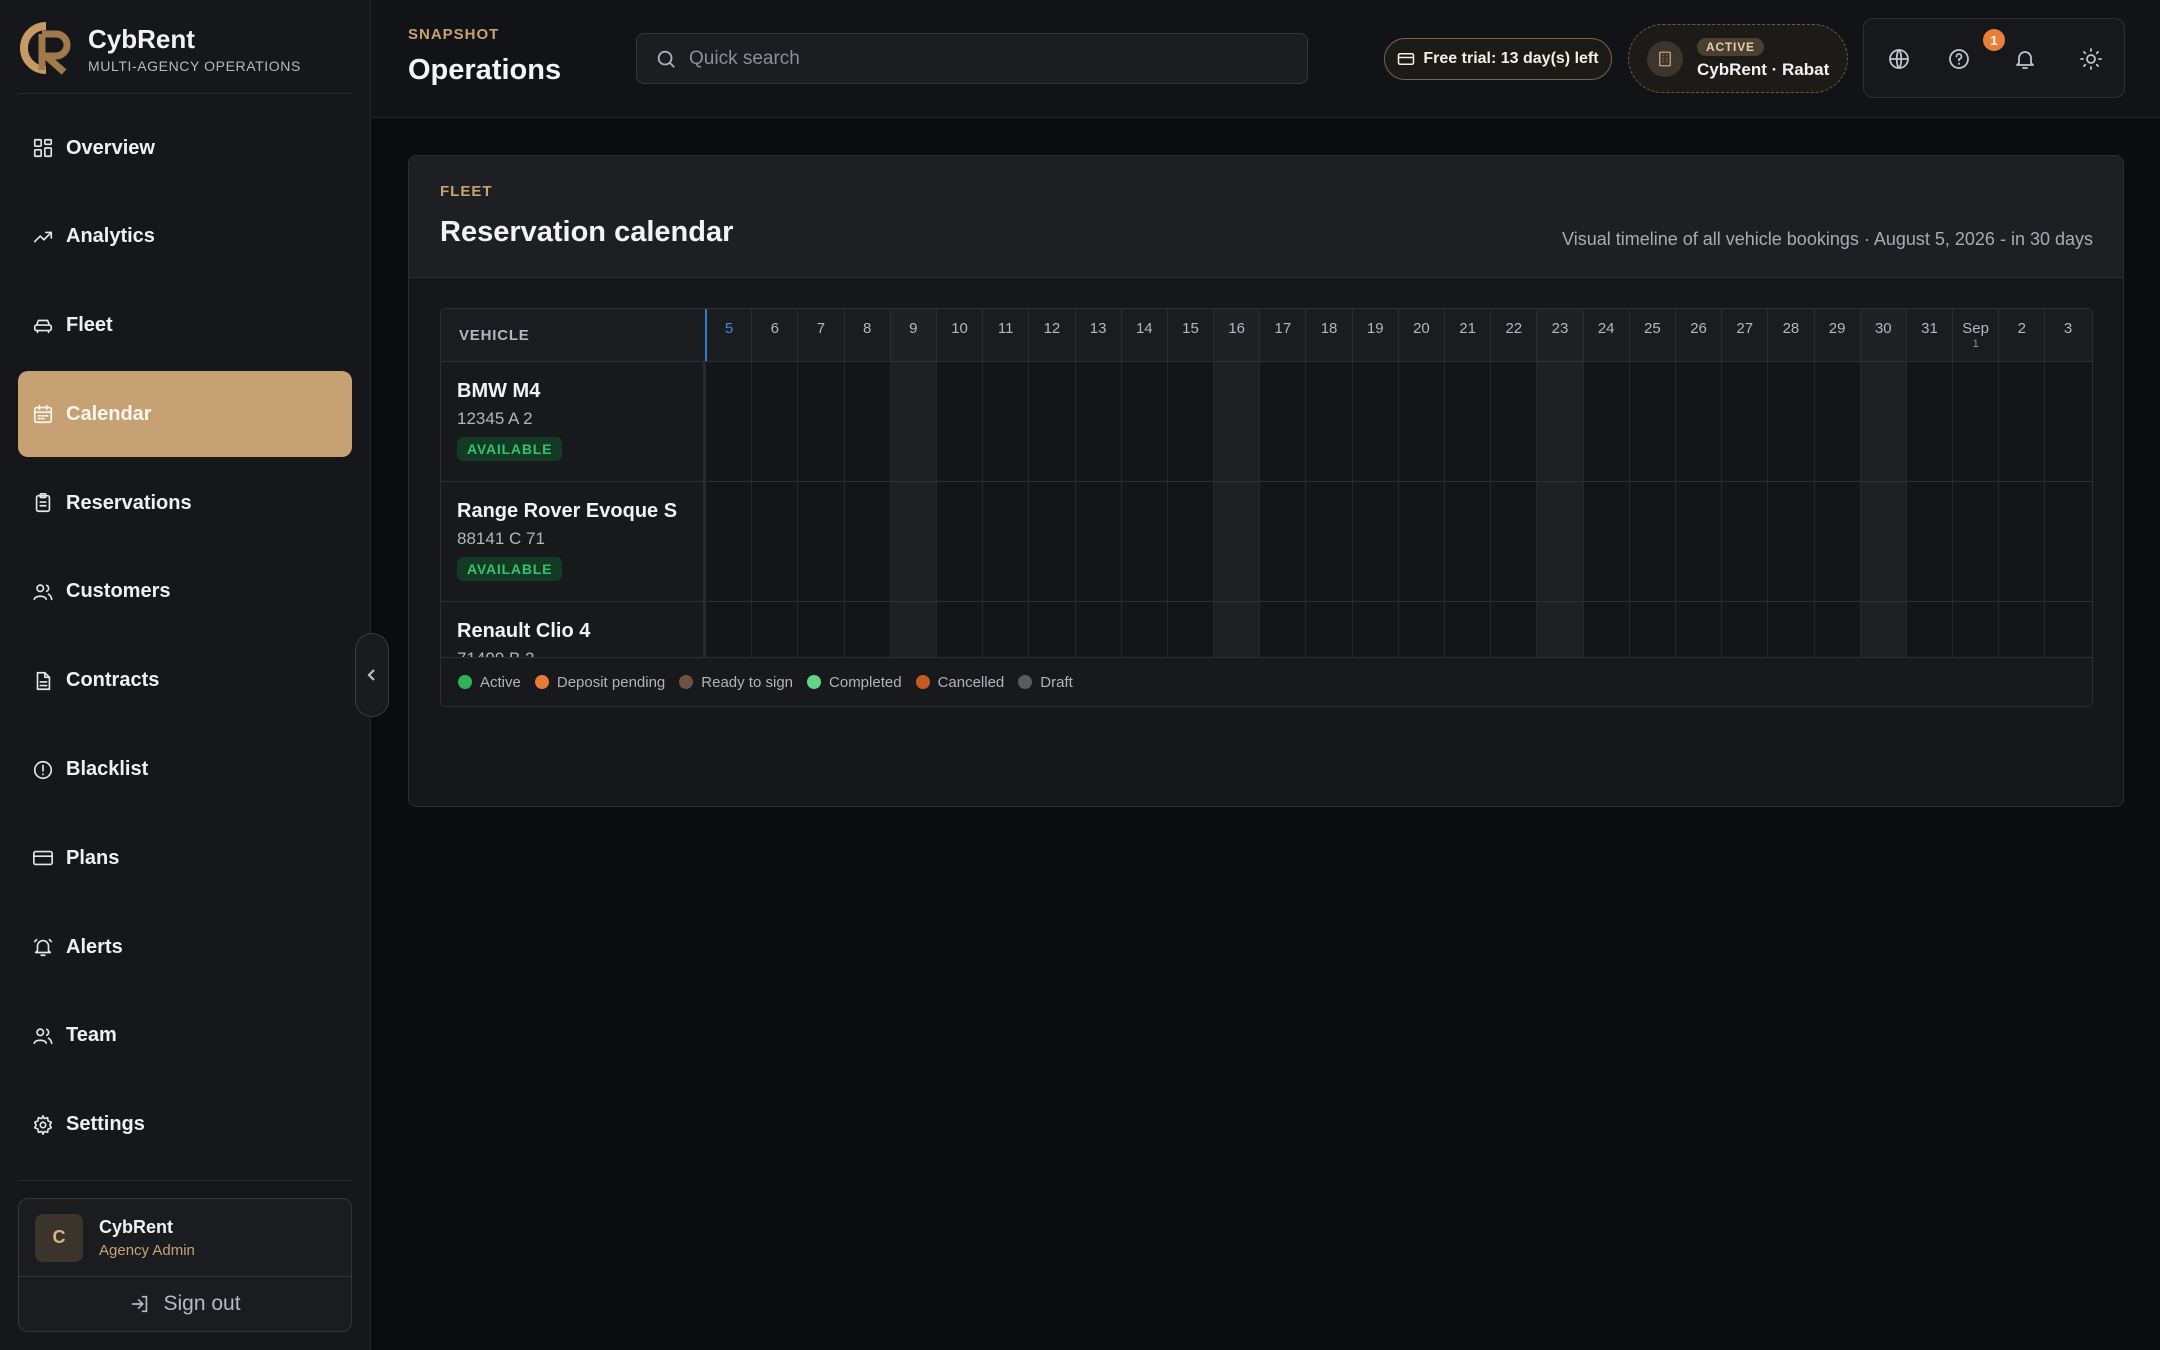 Image resolution: width=2160 pixels, height=1350 pixels. I want to click on sidebar-item-blacklist: Blacklist, so click(185, 770).